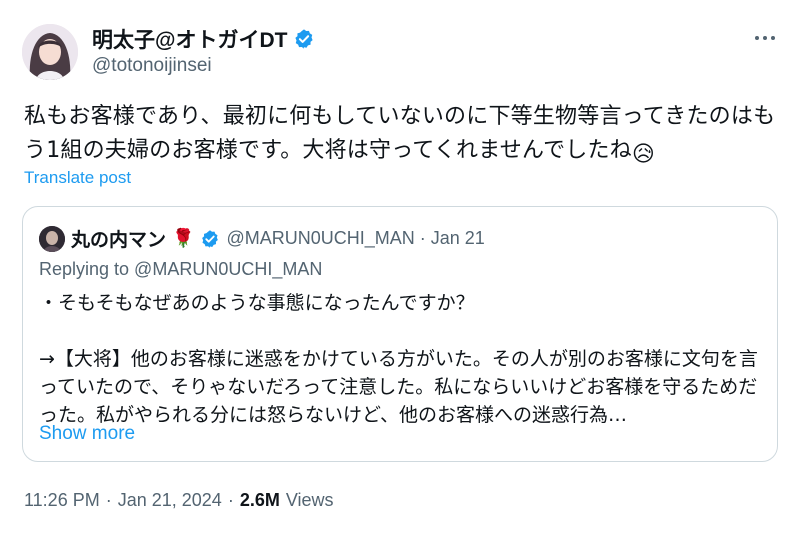  Describe the element at coordinates (170, 500) in the screenshot. I see `post-date: Jan 21, 2024` at that location.